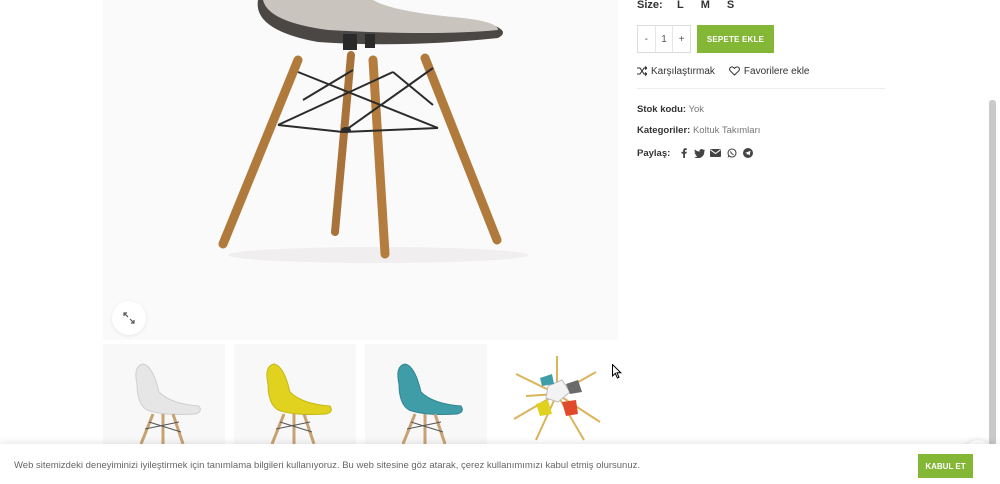 The width and height of the screenshot is (1000, 484). I want to click on sku-row: Stok kodu: Yok, so click(670, 109).